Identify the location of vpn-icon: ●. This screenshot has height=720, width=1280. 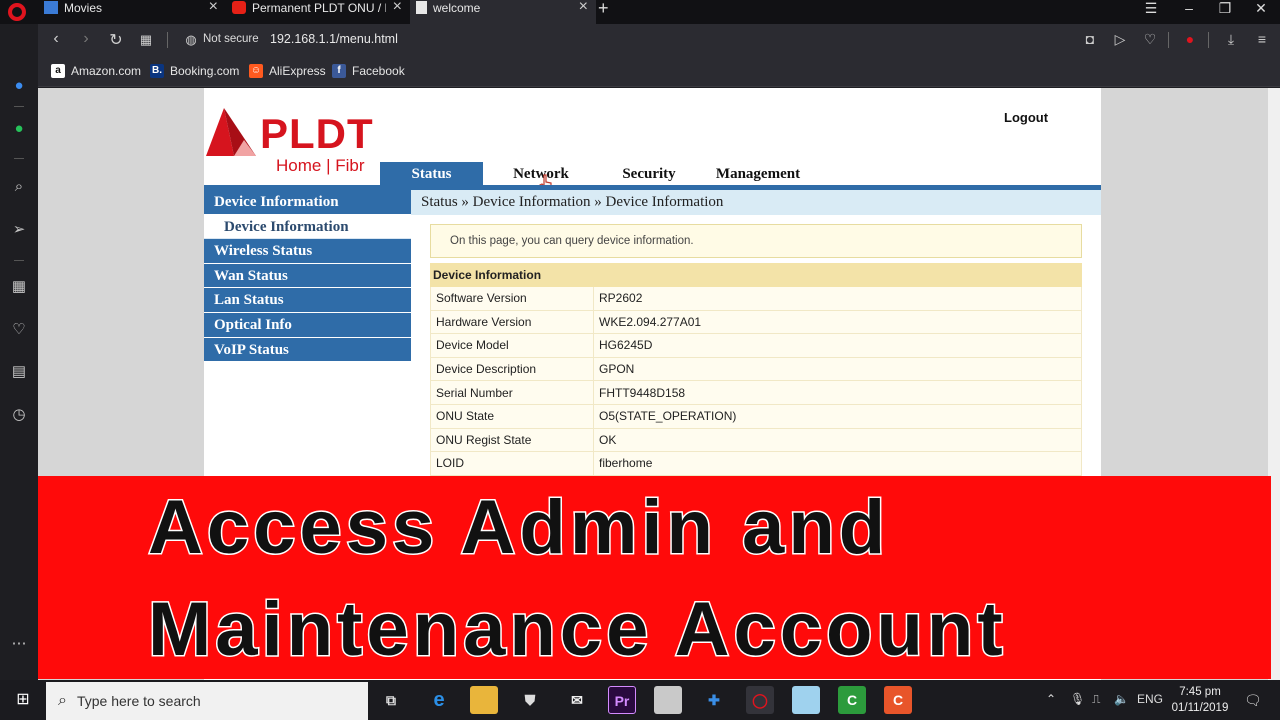
(1190, 39).